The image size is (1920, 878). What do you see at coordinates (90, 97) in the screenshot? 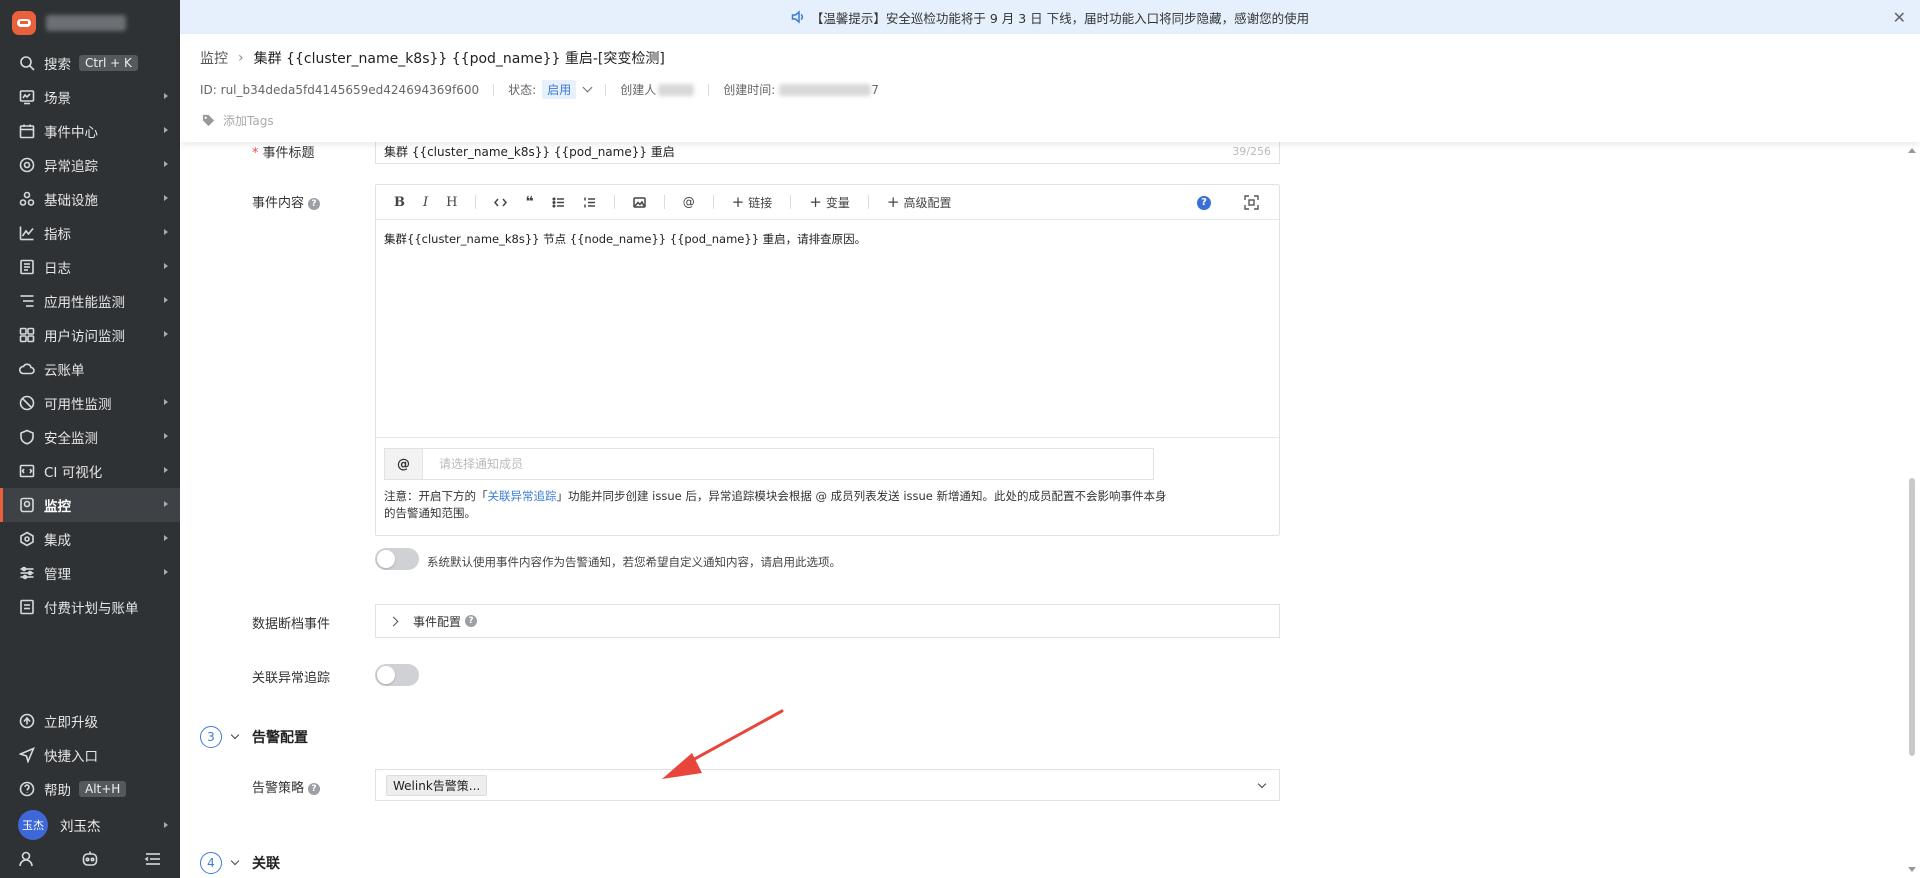
I see `sidebar-item-scene: 场景` at bounding box center [90, 97].